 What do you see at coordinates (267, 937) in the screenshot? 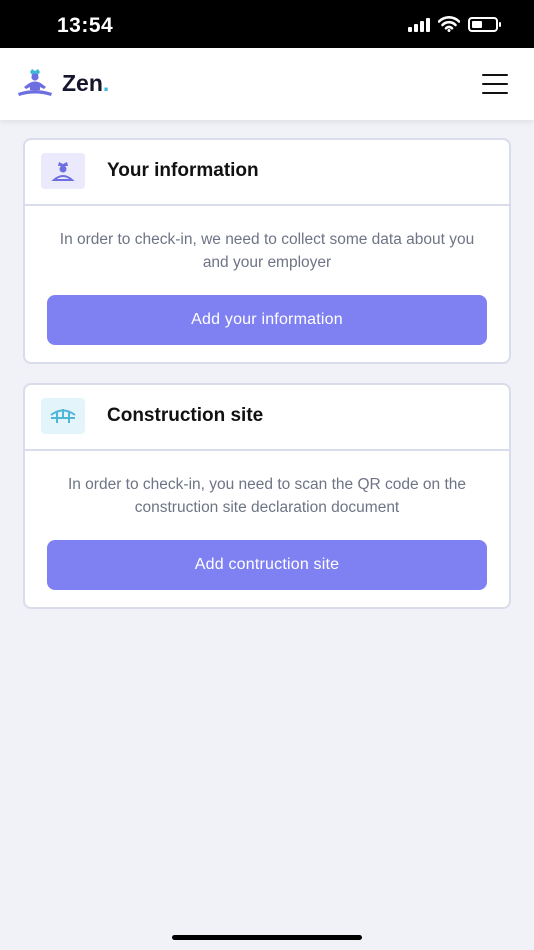
I see `home-indicator` at bounding box center [267, 937].